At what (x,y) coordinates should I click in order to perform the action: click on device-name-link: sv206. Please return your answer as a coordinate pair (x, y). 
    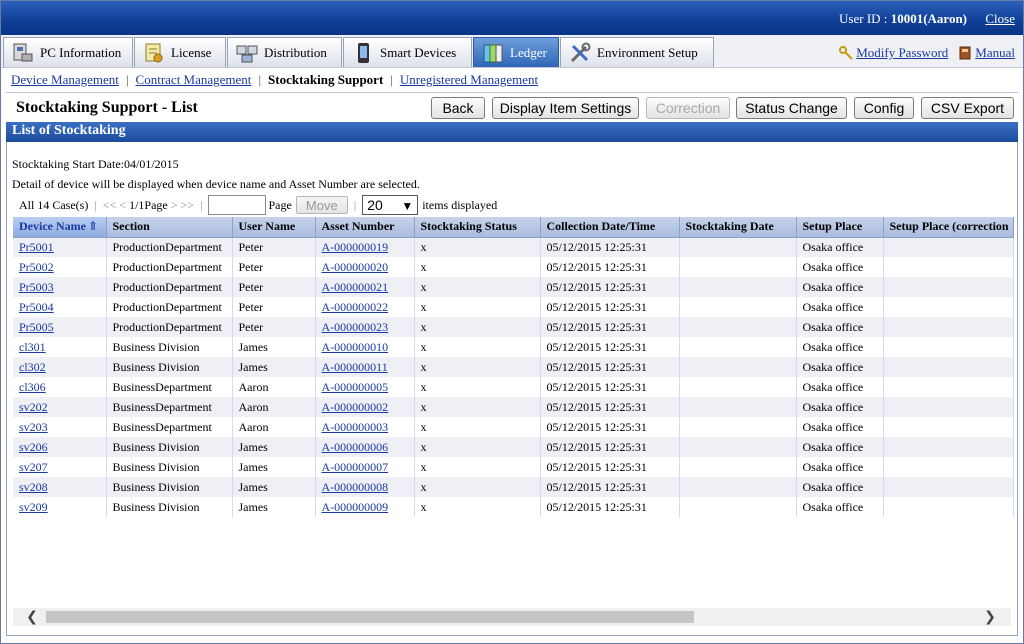
    Looking at the image, I should click on (33, 447).